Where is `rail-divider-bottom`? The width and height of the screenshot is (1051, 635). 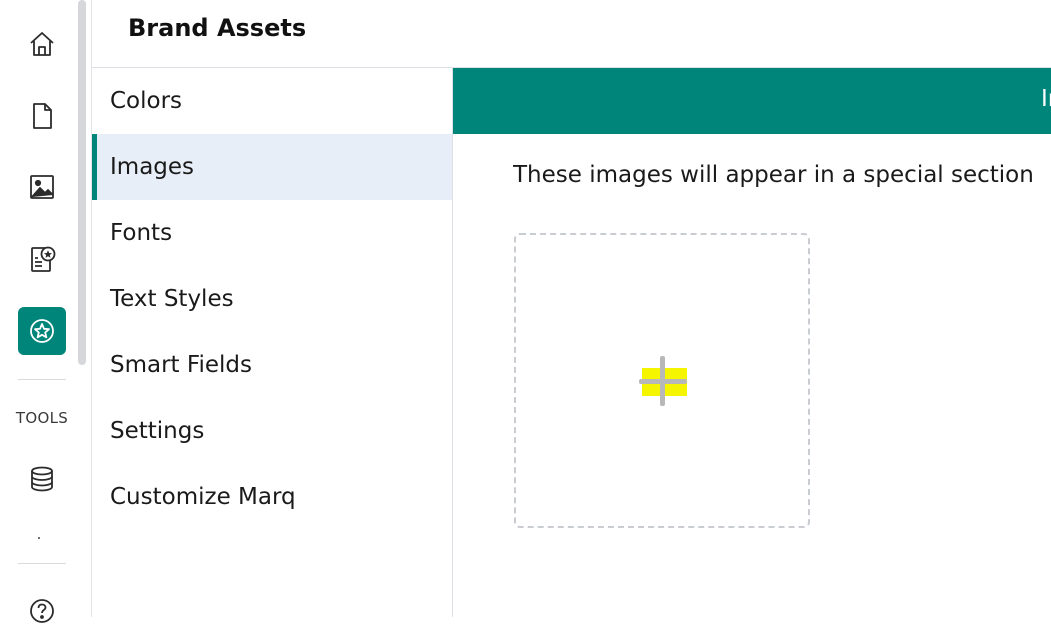 rail-divider-bottom is located at coordinates (42, 563).